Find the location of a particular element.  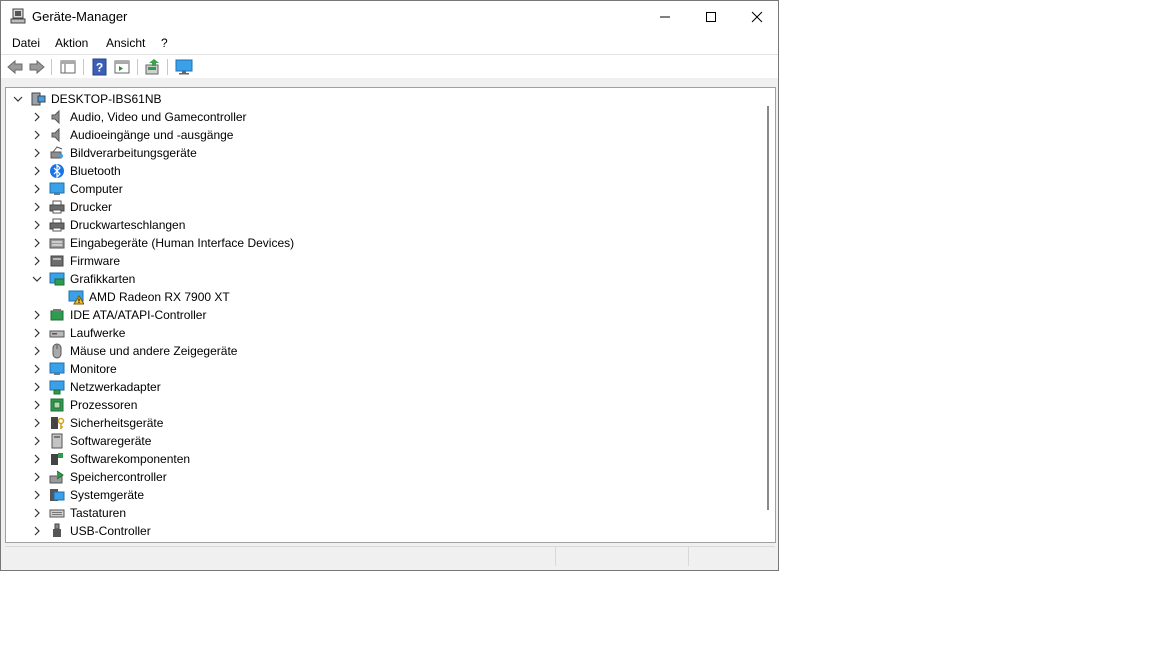

tree-item-label: DESKTOP-IBS61NB is located at coordinates (106, 99).